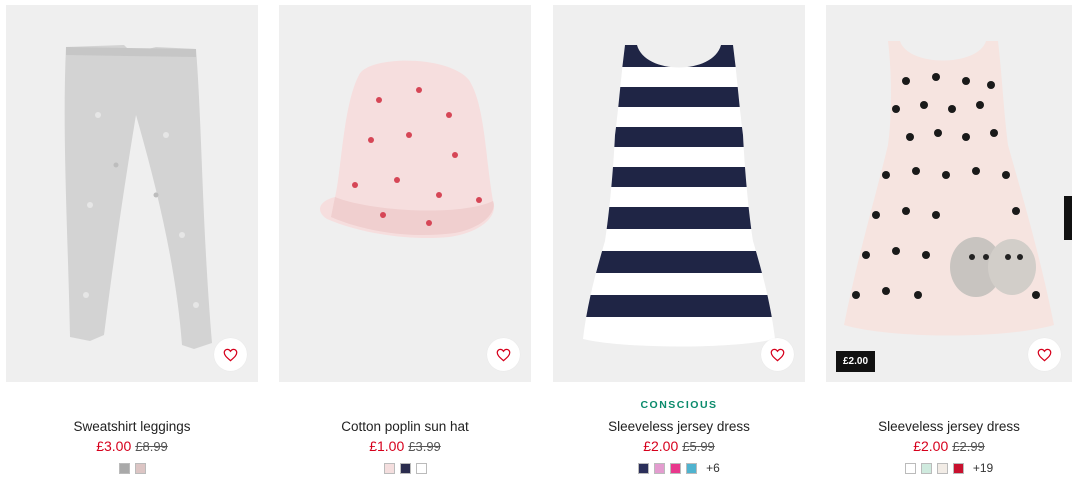  What do you see at coordinates (713, 468) in the screenshot?
I see `more-colors-count: +6` at bounding box center [713, 468].